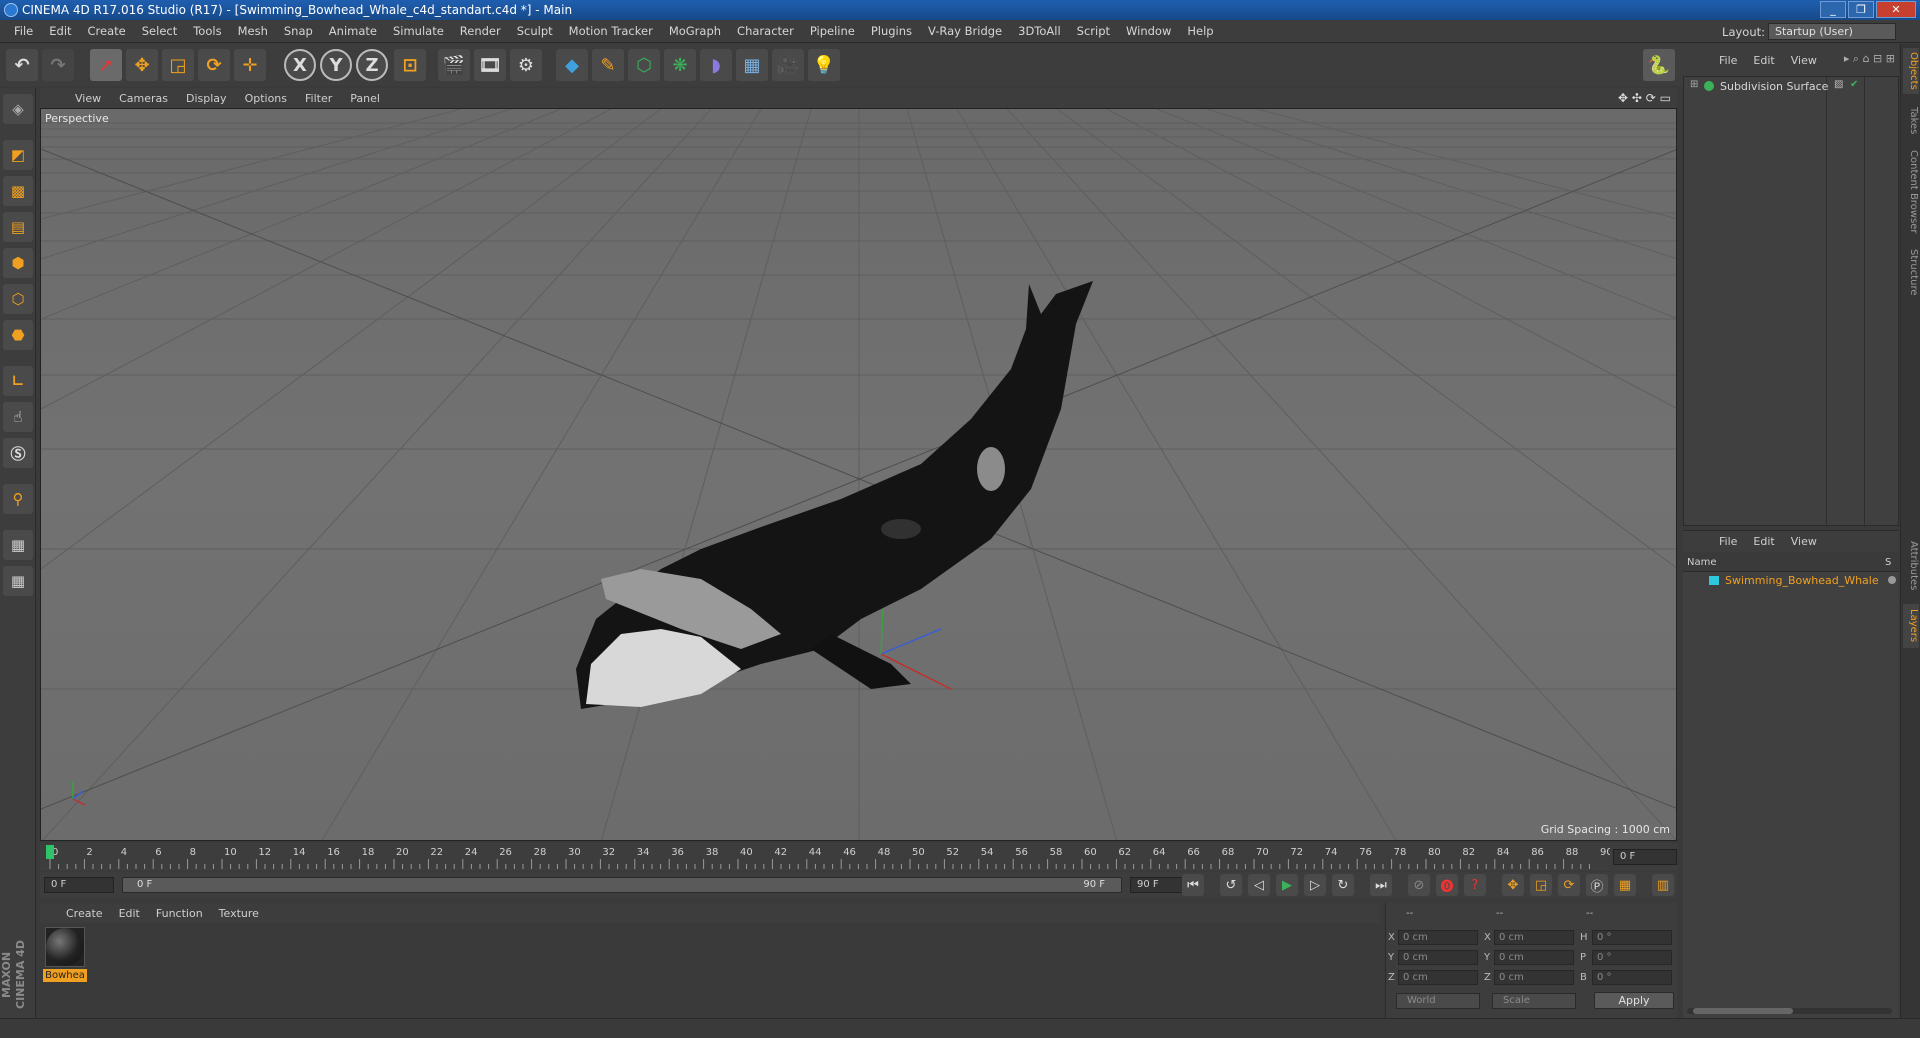 The height and width of the screenshot is (1038, 1920). I want to click on menu-plugins: Plugins, so click(891, 31).